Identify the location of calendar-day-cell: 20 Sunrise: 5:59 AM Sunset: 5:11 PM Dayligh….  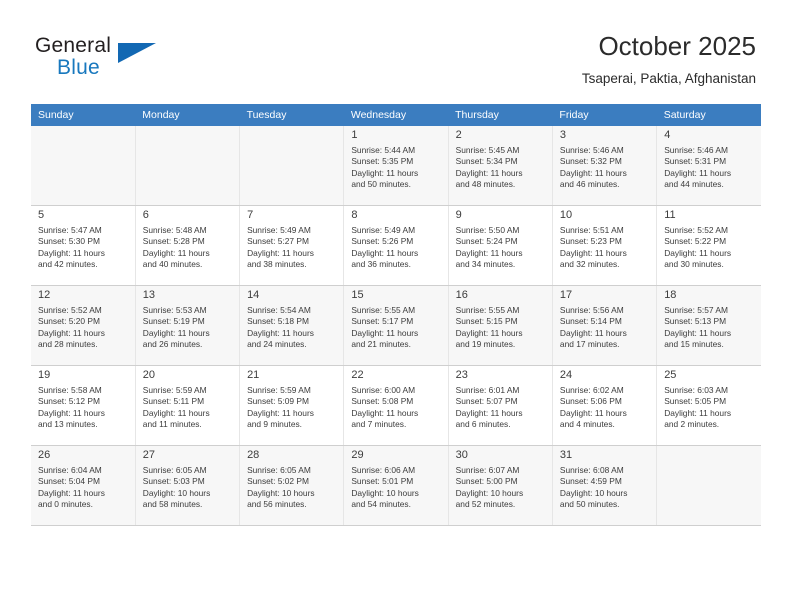
(188, 405).